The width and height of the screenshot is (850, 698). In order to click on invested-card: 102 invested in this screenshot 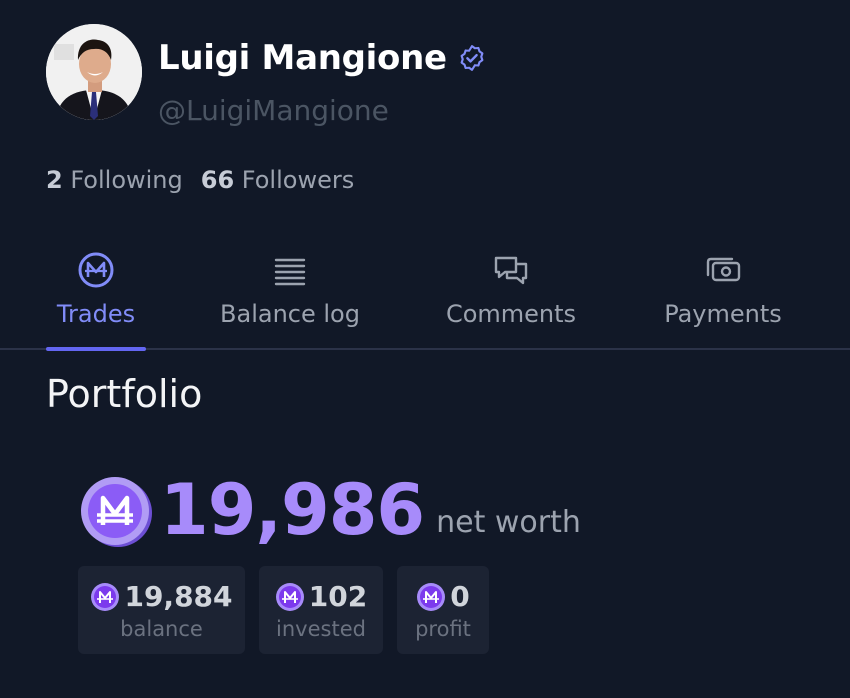, I will do `click(321, 610)`.